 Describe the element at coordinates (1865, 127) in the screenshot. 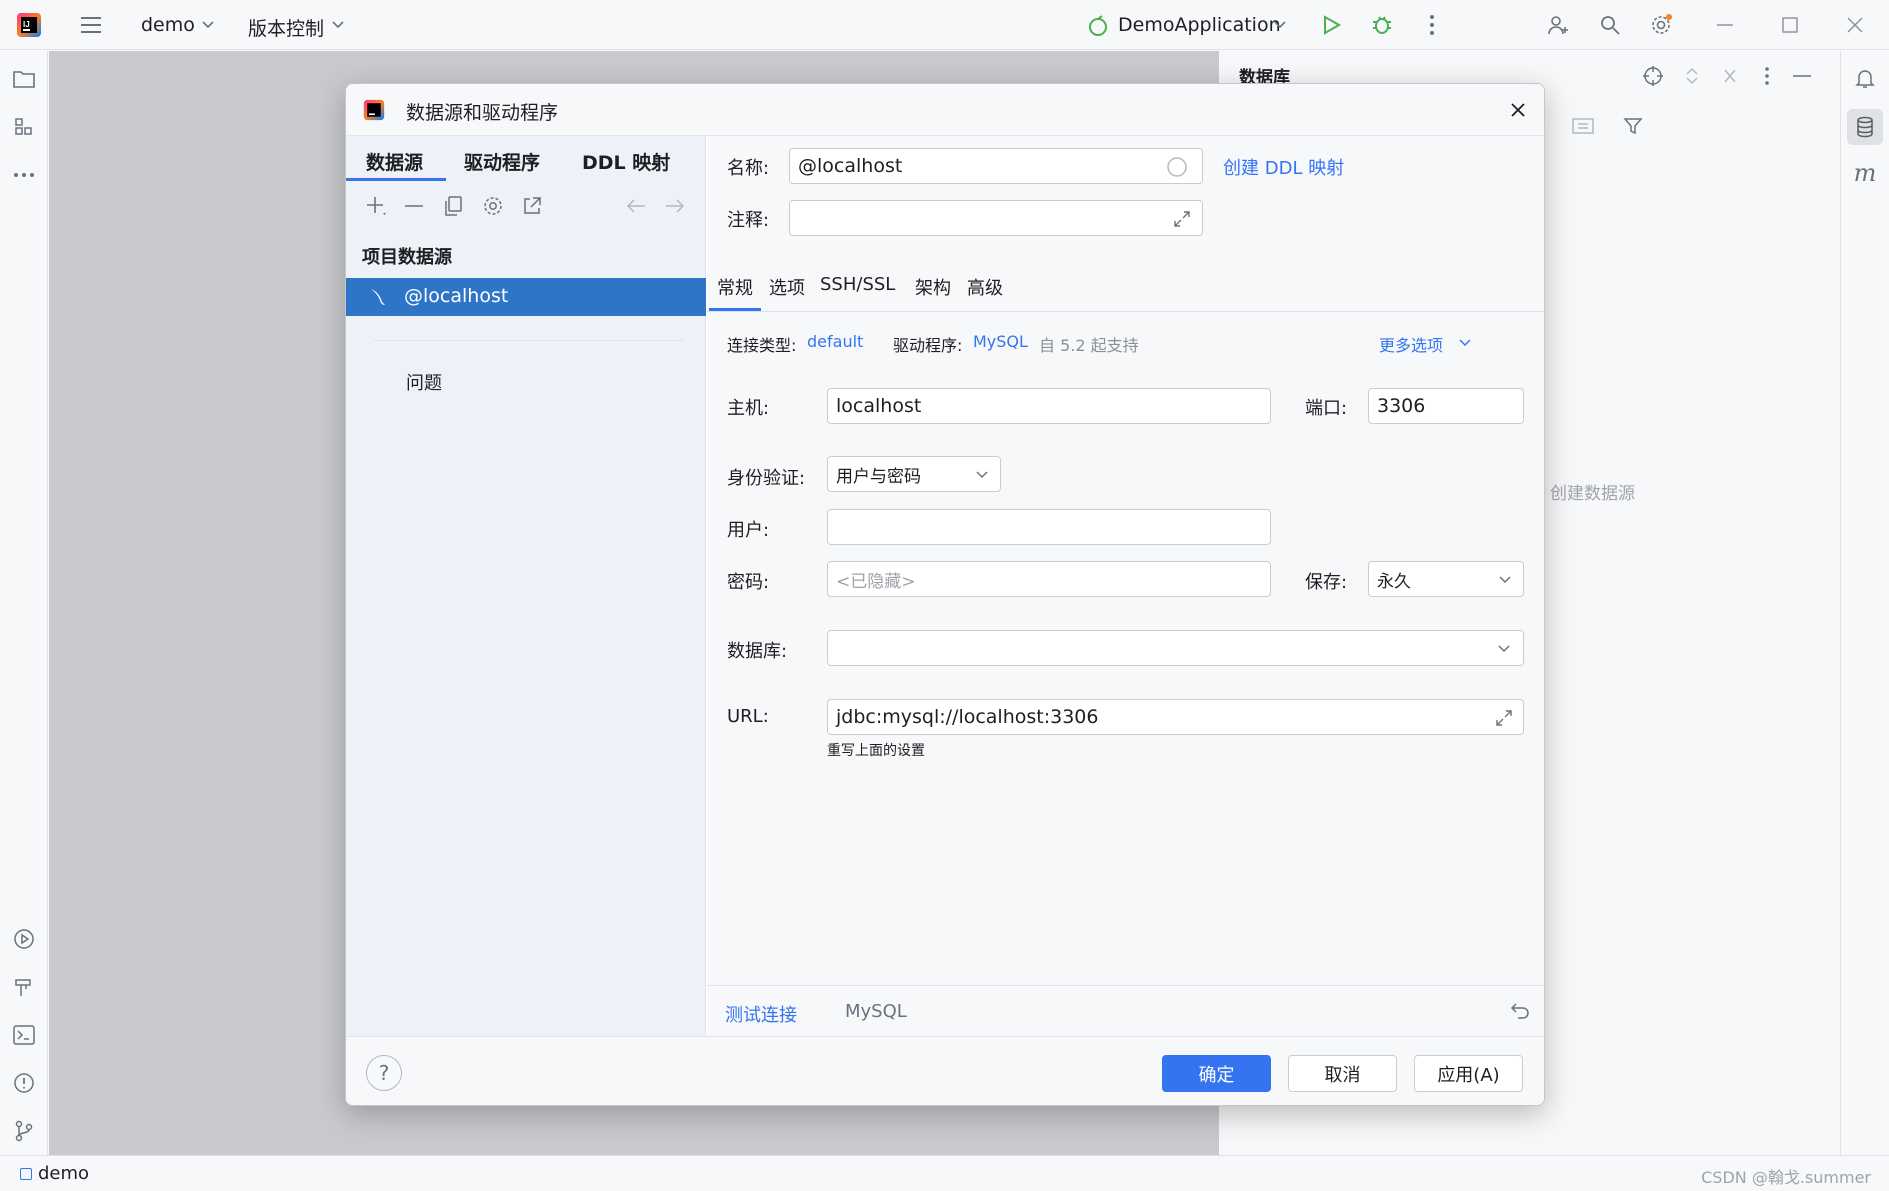

I see `database-icon` at that location.